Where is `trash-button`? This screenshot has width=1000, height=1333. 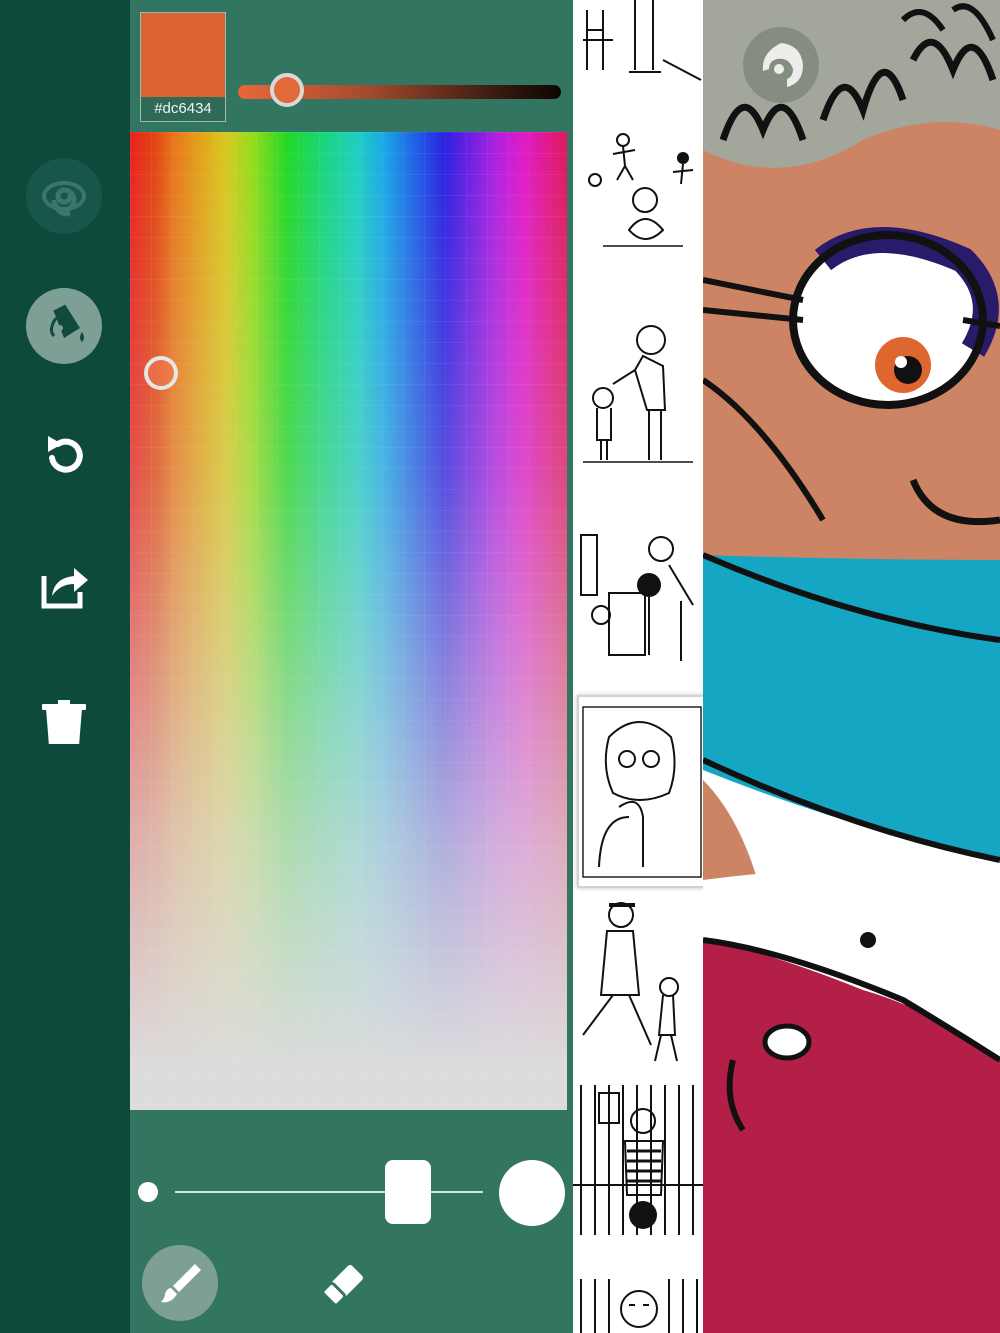 trash-button is located at coordinates (64, 716).